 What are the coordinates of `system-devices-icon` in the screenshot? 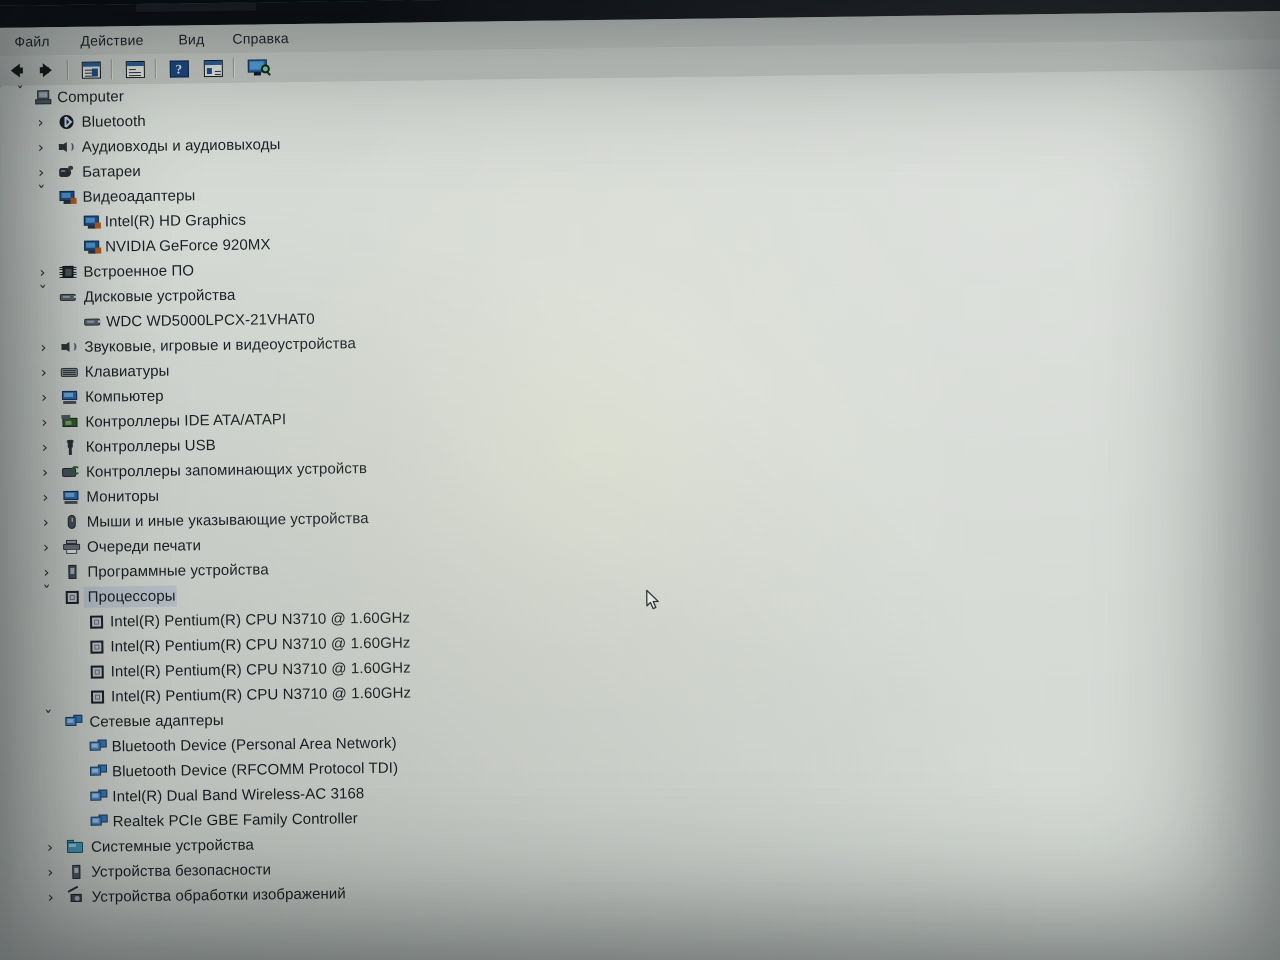 It's located at (75, 847).